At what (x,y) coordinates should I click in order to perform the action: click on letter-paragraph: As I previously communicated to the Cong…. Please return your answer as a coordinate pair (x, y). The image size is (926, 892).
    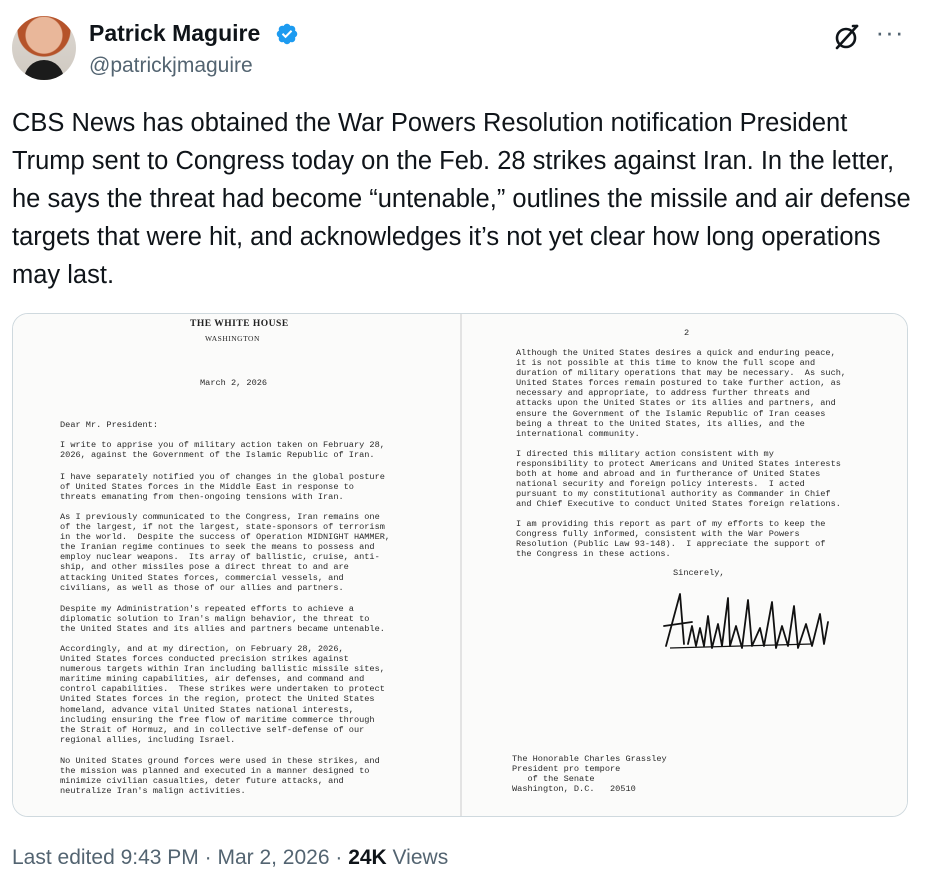
    Looking at the image, I should click on (225, 552).